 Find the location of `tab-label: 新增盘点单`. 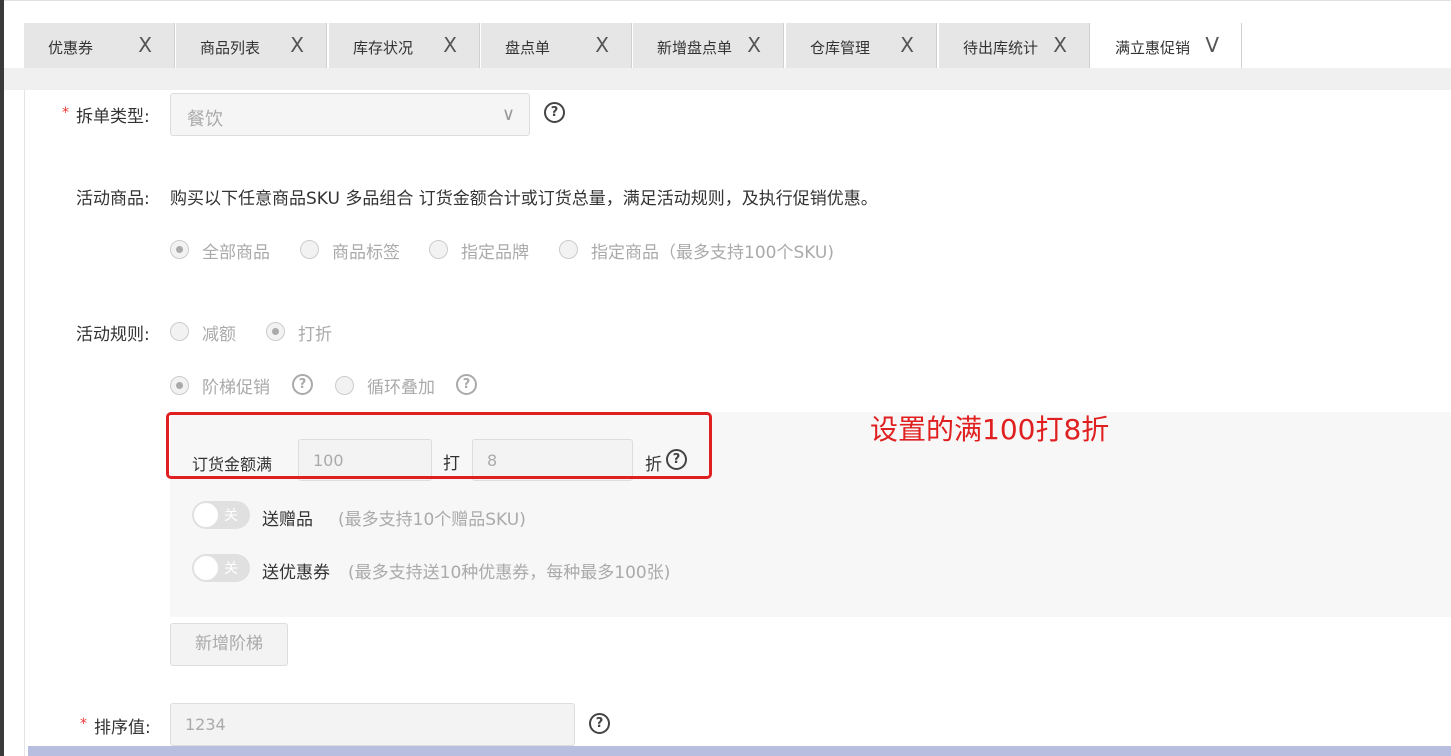

tab-label: 新增盘点单 is located at coordinates (695, 48).